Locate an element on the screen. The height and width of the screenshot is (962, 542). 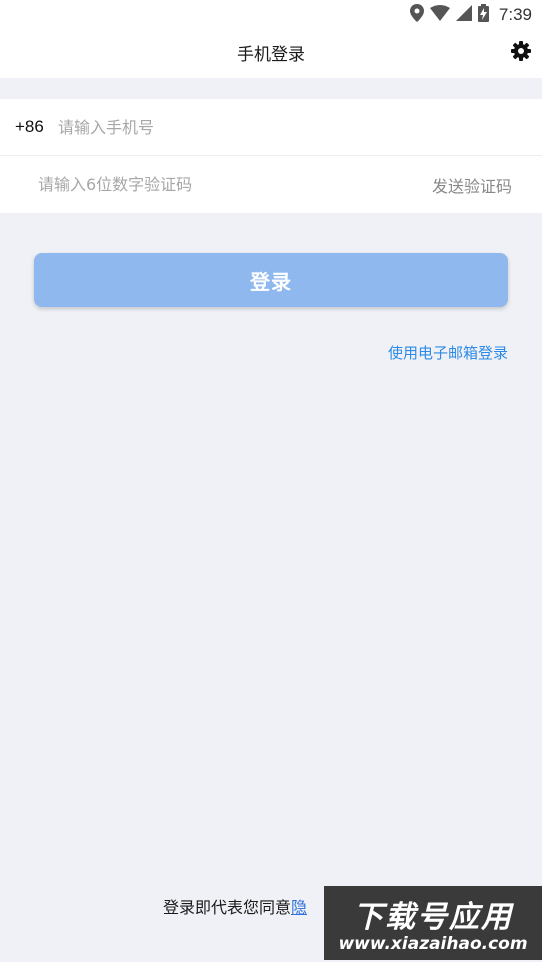
login-button: 登录 is located at coordinates (271, 280).